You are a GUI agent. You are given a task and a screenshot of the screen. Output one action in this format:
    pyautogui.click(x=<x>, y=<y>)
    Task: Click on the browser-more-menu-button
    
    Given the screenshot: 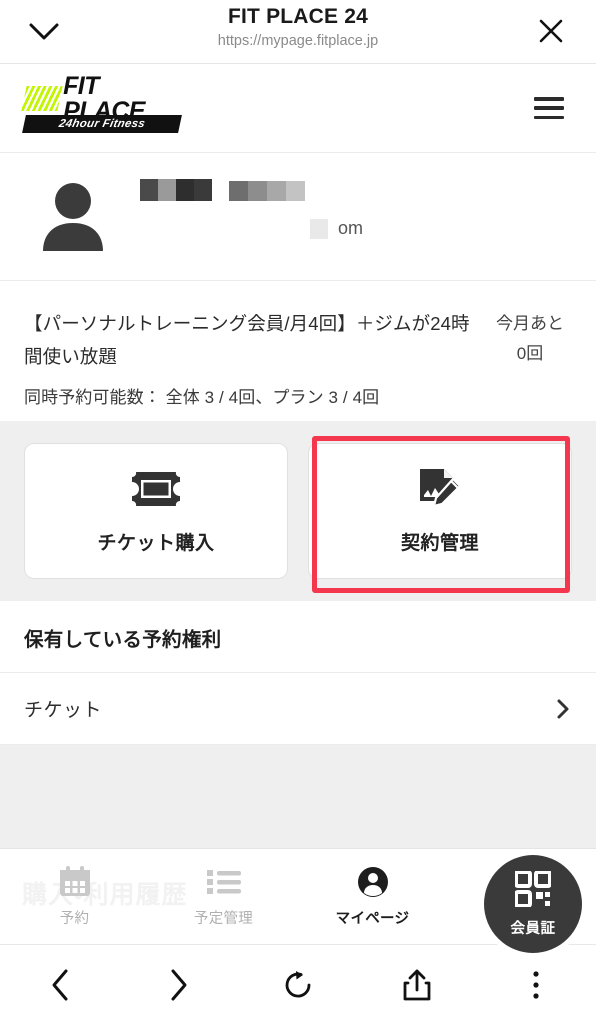 What is the action you would take?
    pyautogui.click(x=536, y=984)
    